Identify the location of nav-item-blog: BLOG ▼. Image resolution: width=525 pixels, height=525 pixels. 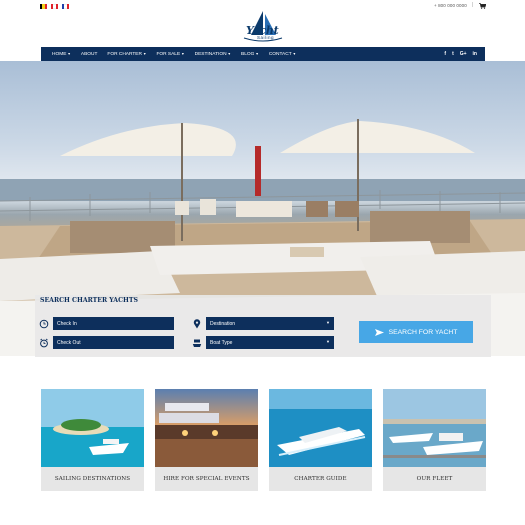
(250, 54).